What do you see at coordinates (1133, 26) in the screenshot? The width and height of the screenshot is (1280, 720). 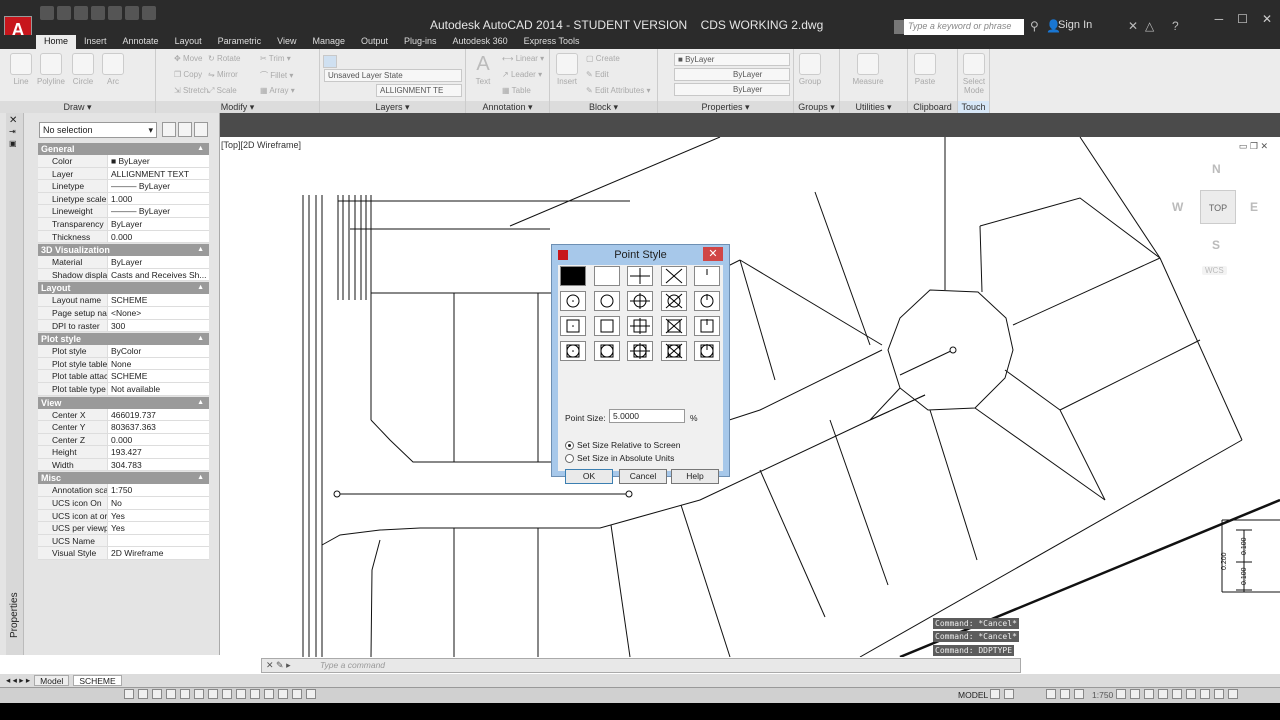 I see `exchange-icon: ✕` at bounding box center [1133, 26].